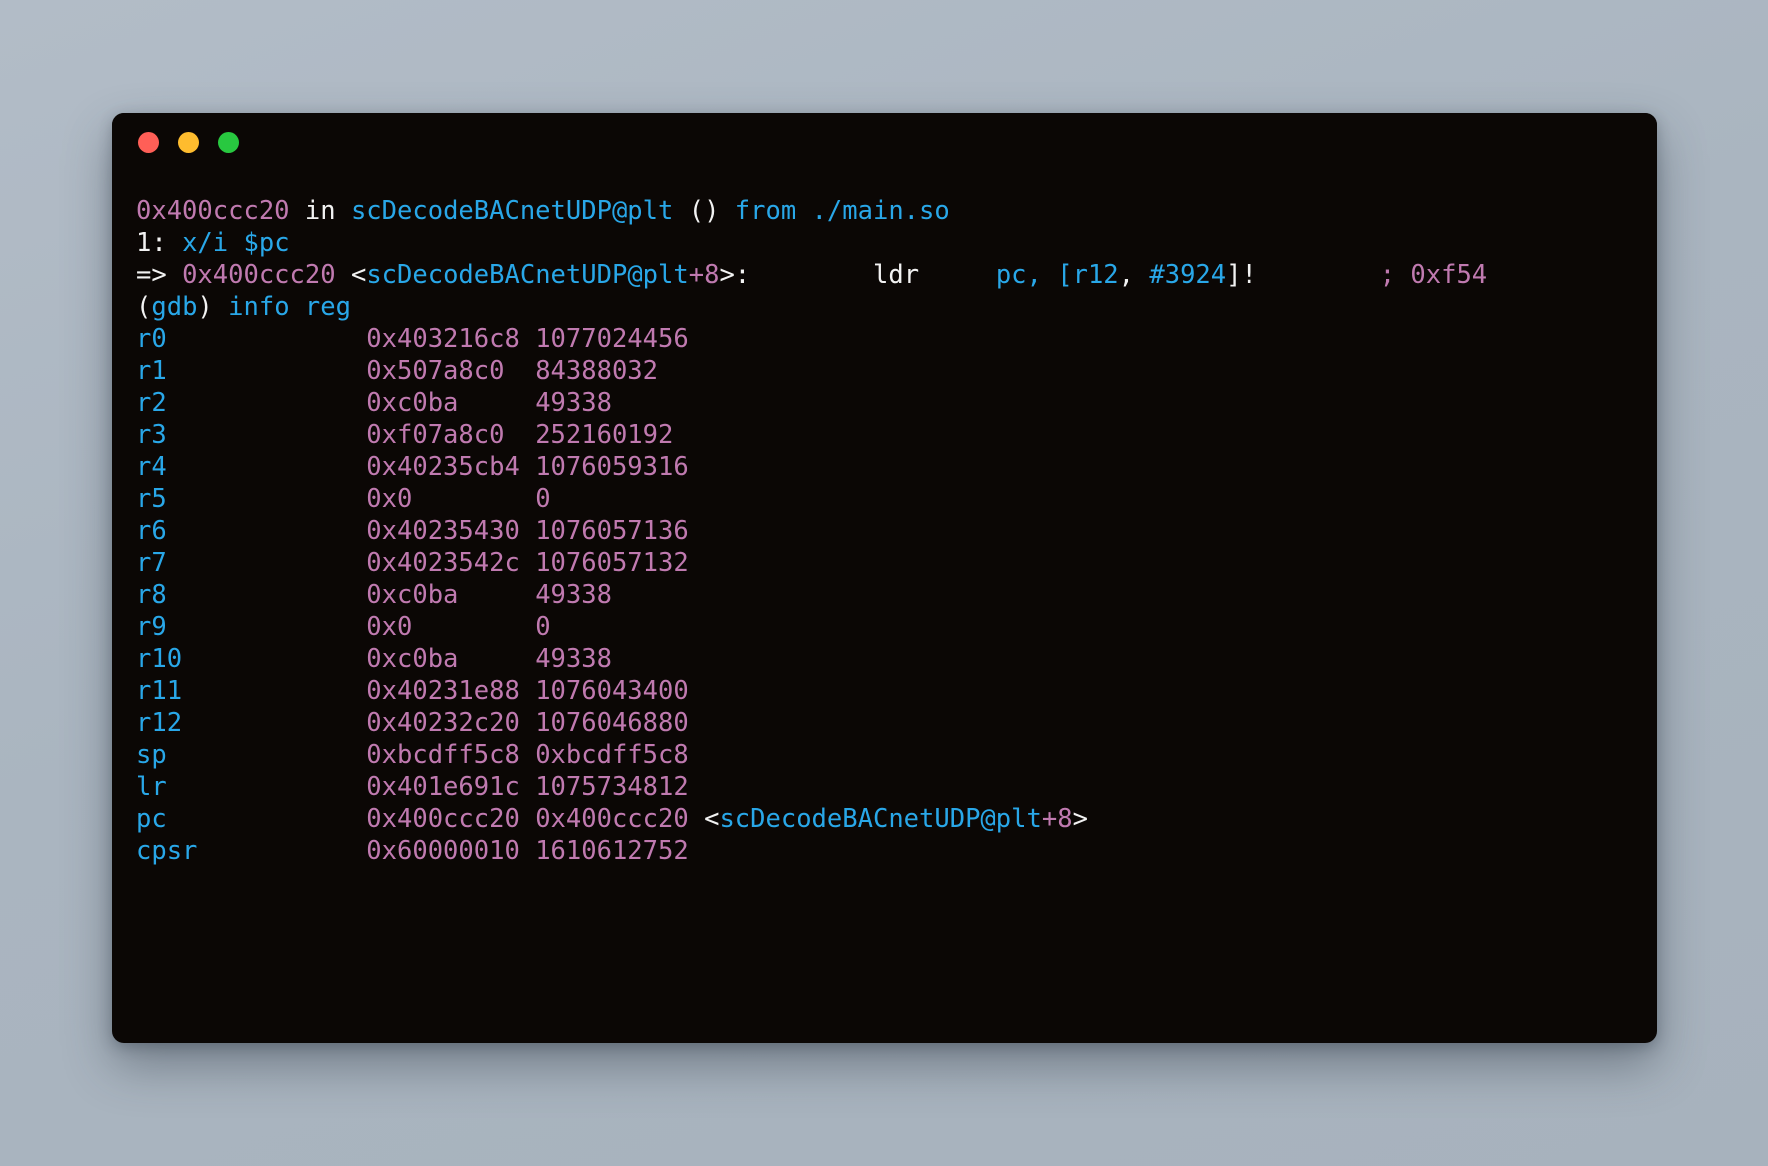 The width and height of the screenshot is (1768, 1166). Describe the element at coordinates (612, 467) in the screenshot. I see `register-decimal-value: 1076059316` at that location.